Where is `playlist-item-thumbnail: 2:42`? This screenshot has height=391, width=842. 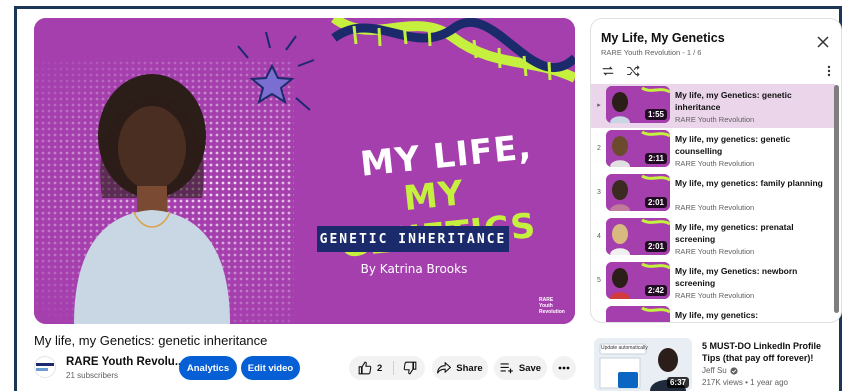 playlist-item-thumbnail: 2:42 is located at coordinates (638, 280).